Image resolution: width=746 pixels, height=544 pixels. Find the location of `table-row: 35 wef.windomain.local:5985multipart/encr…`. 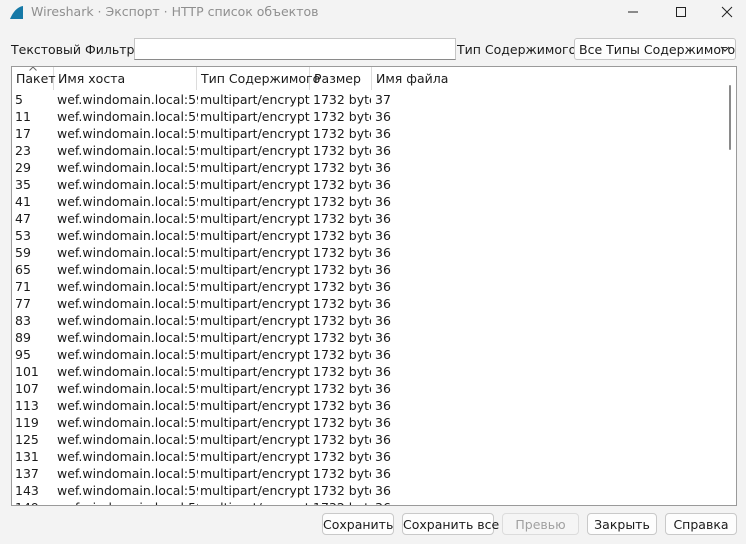

table-row: 35 wef.windomain.local:5985multipart/encr… is located at coordinates (367, 184).